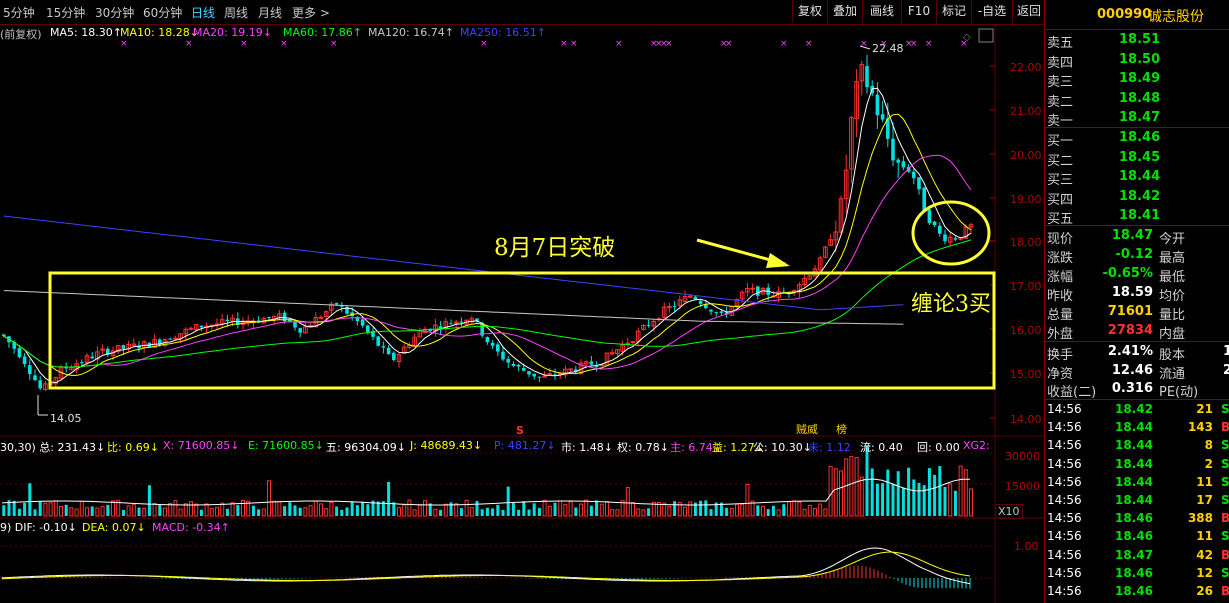  What do you see at coordinates (844, 11) in the screenshot?
I see `overlay-button: 叠加` at bounding box center [844, 11].